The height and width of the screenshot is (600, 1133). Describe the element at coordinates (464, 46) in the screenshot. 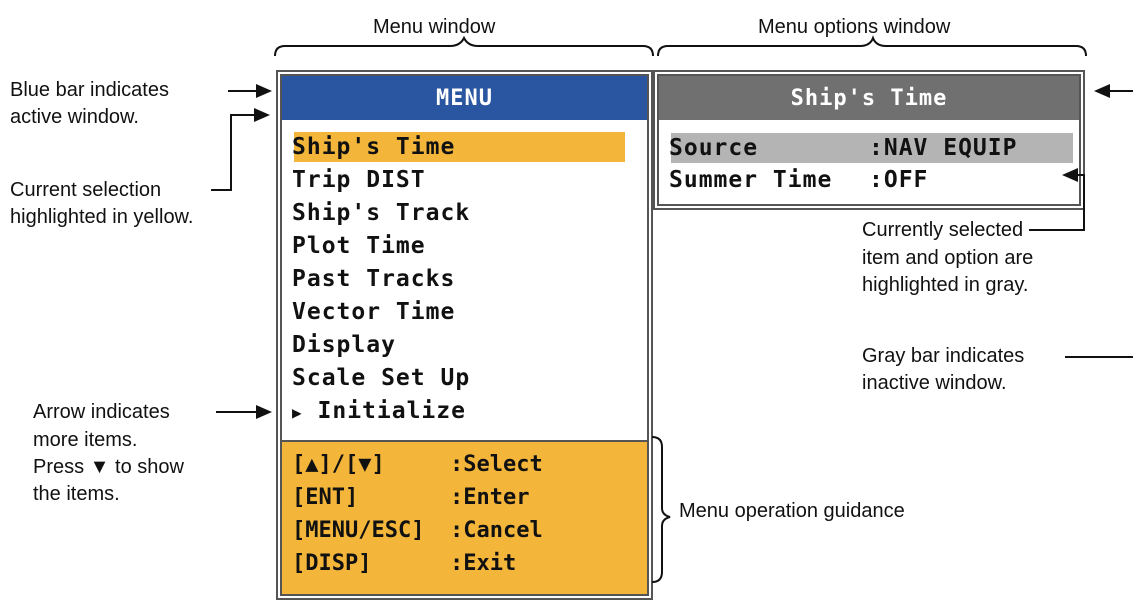

I see `menu-window-brace` at that location.